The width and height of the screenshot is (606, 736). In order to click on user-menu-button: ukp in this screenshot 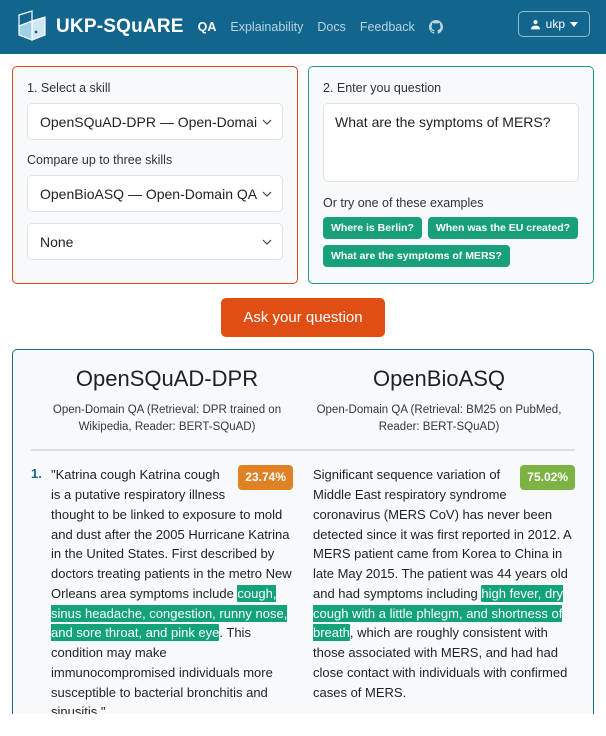, I will do `click(553, 24)`.